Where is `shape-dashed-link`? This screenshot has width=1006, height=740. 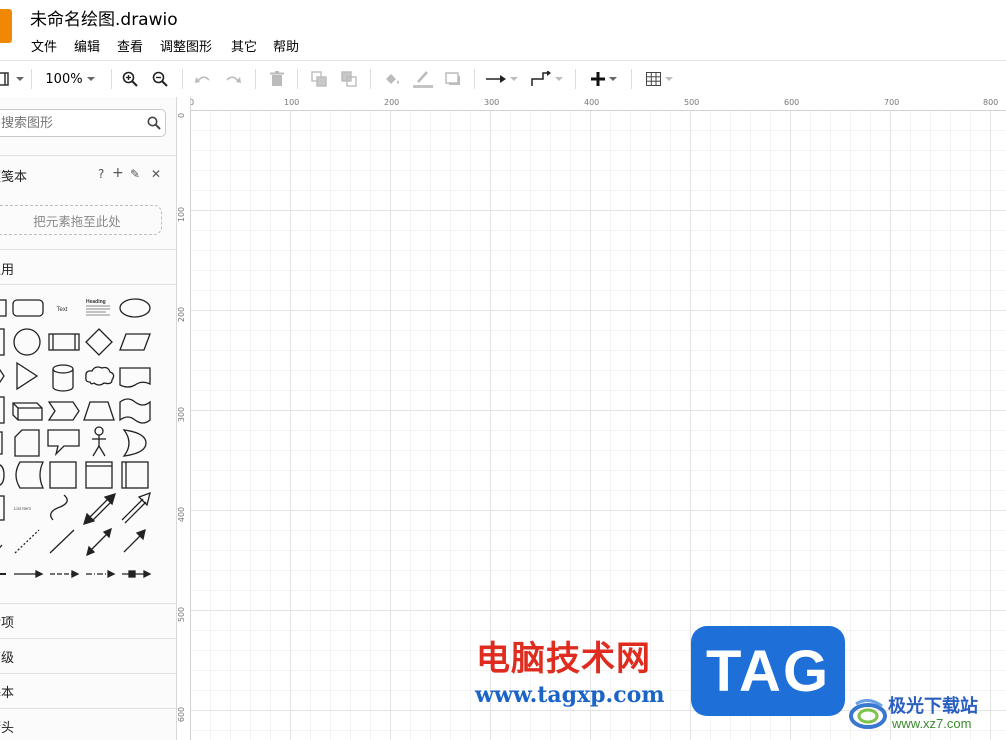
shape-dashed-link is located at coordinates (65, 574).